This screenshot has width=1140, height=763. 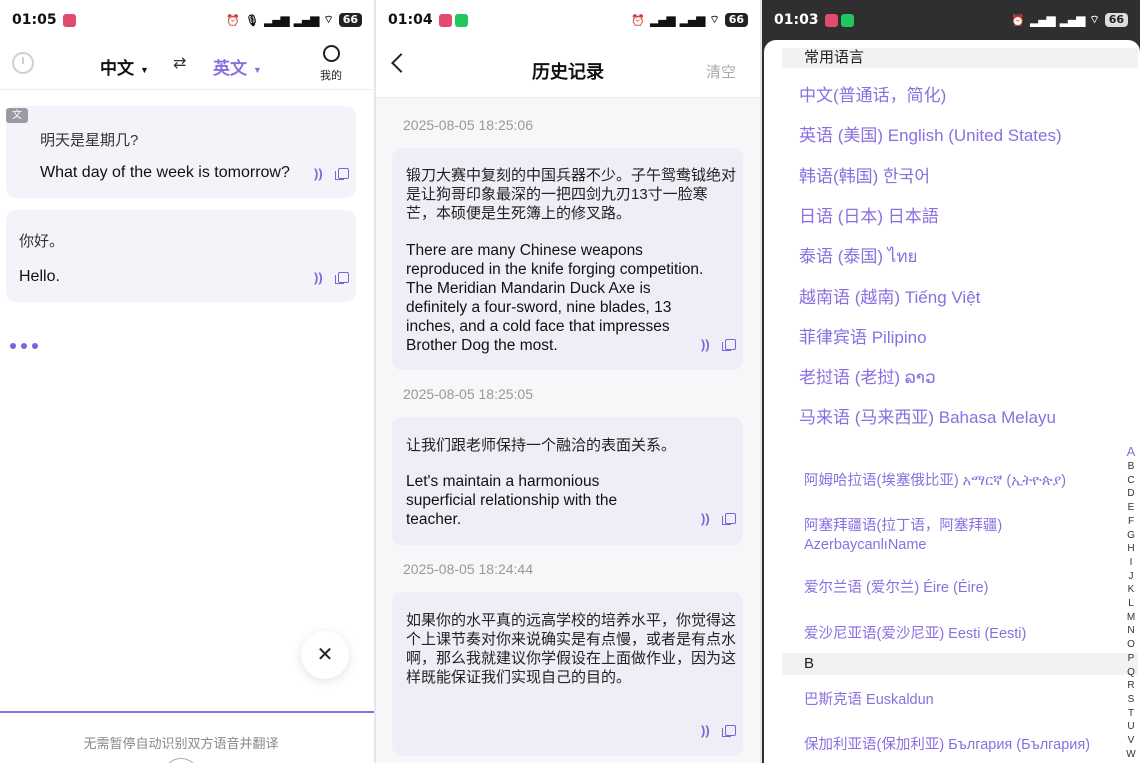 I want to click on status-time: 01:05, so click(x=34, y=20).